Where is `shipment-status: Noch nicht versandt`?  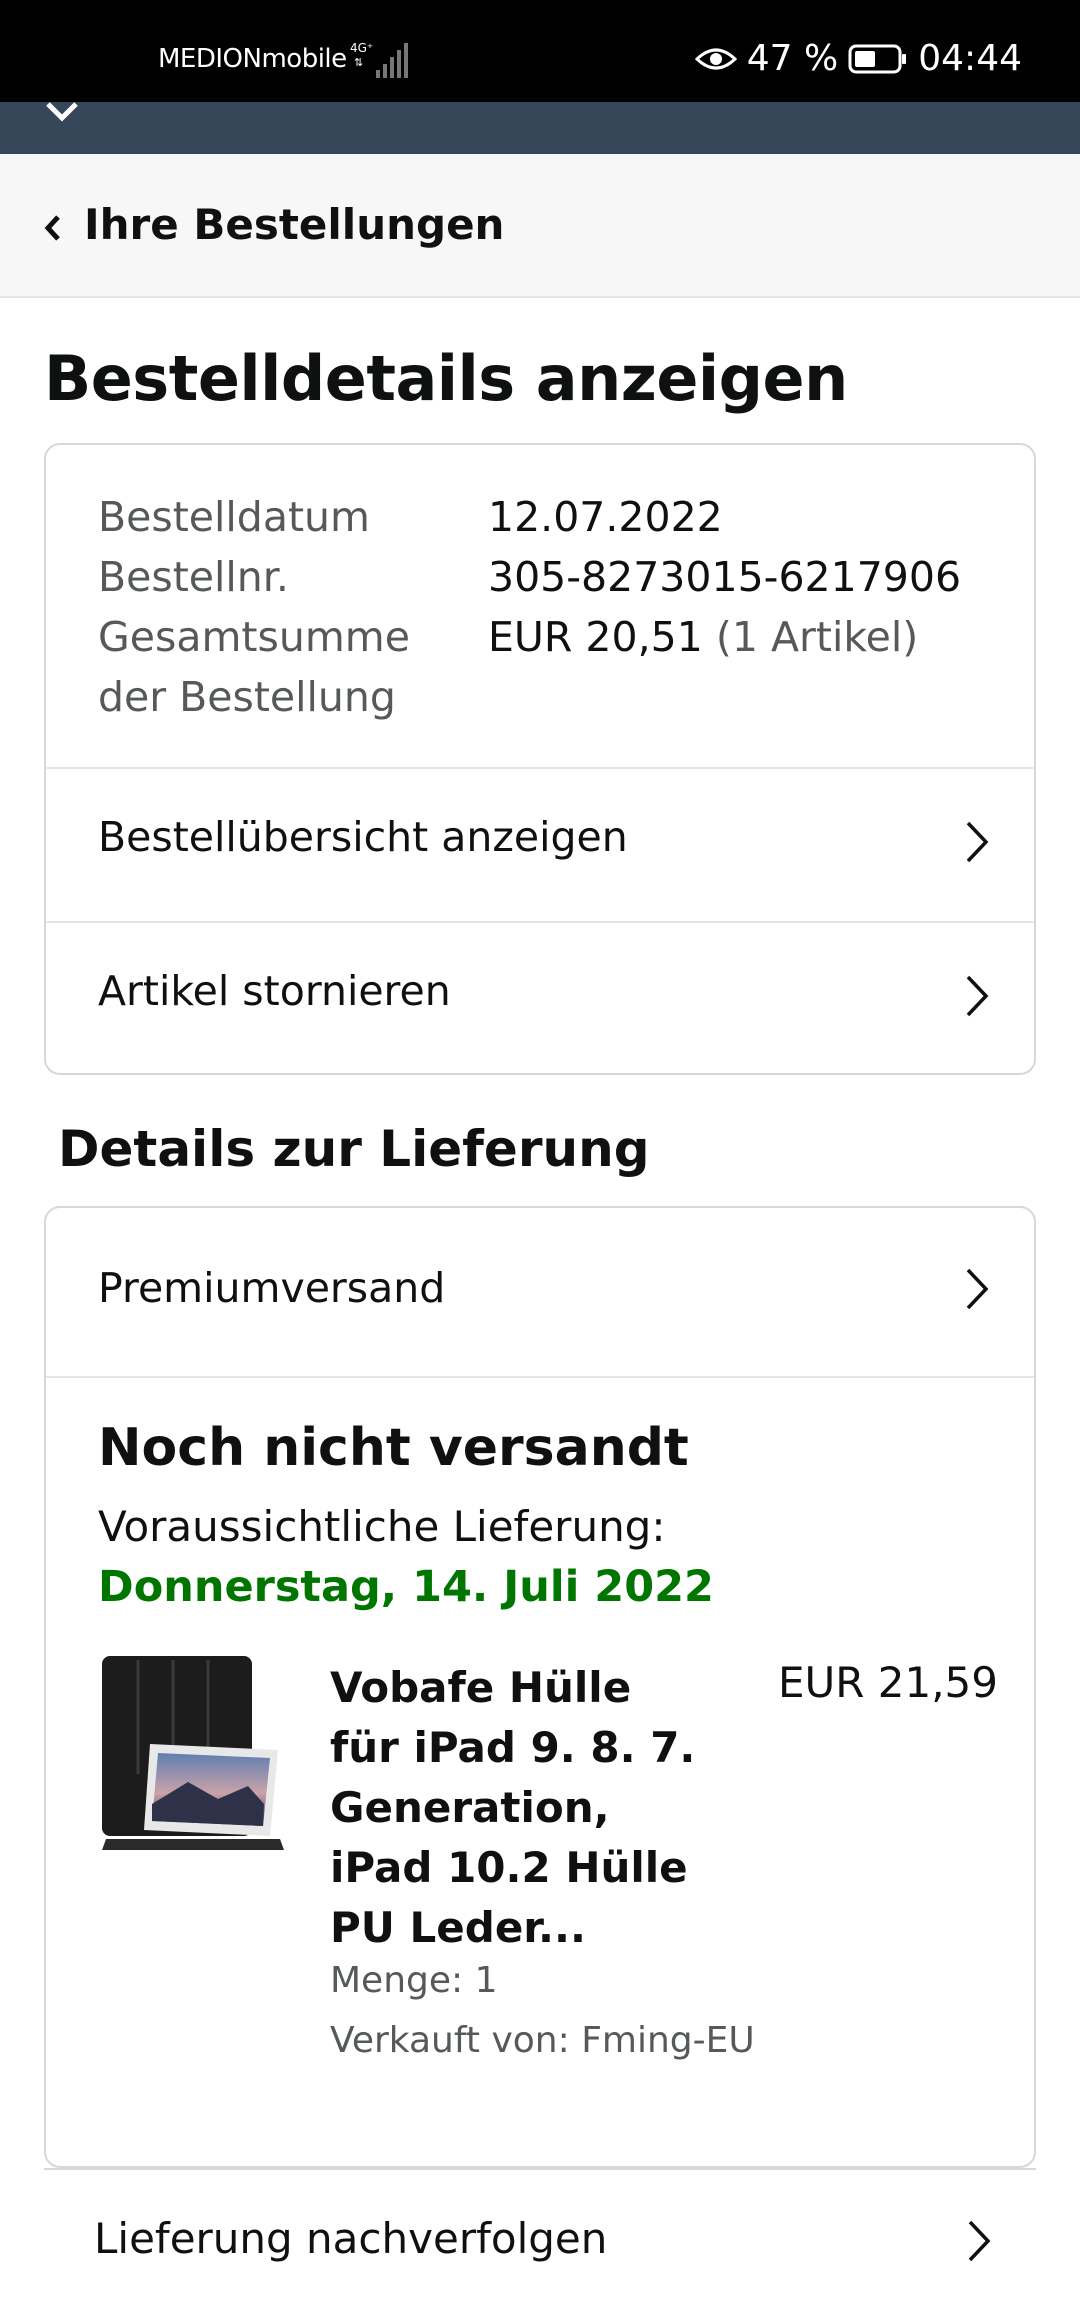
shipment-status: Noch nicht versandt is located at coordinates (393, 1448).